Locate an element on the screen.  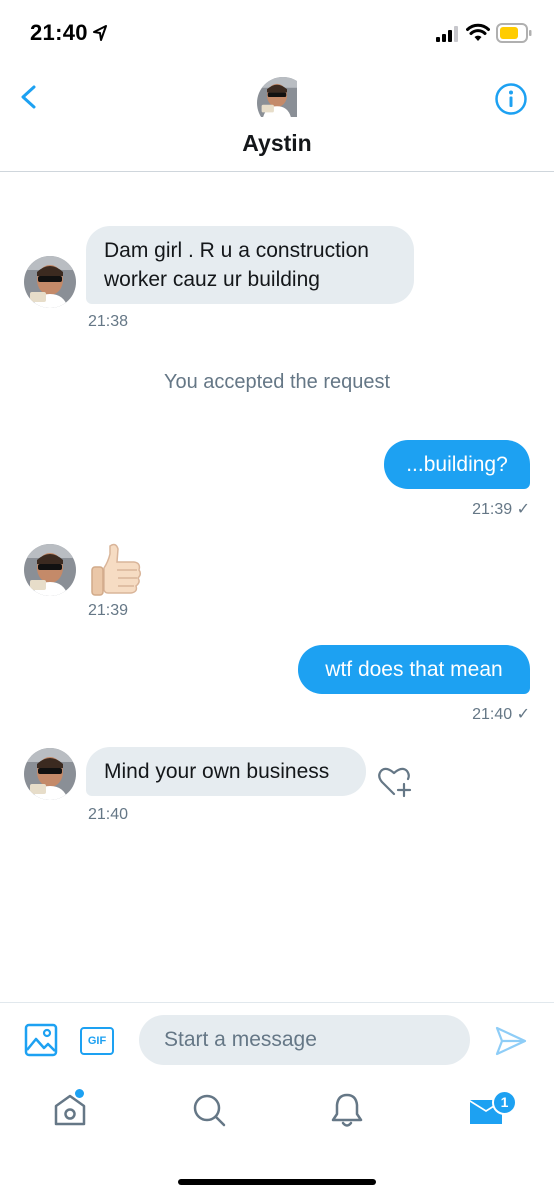
battery-icon is located at coordinates (514, 33).